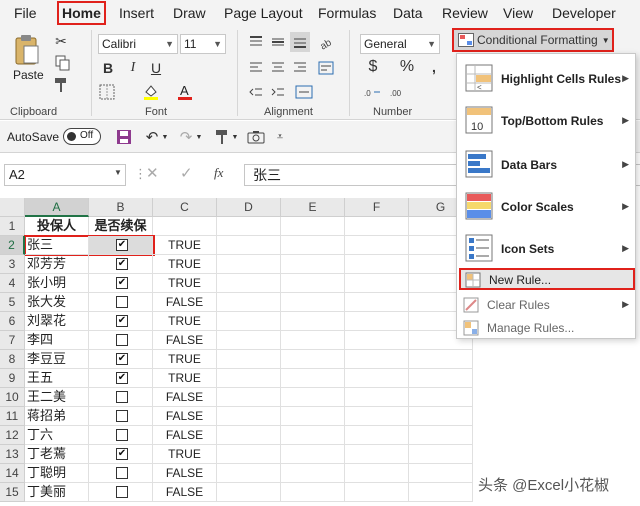 The width and height of the screenshot is (640, 506). I want to click on camera-icon, so click(256, 137).